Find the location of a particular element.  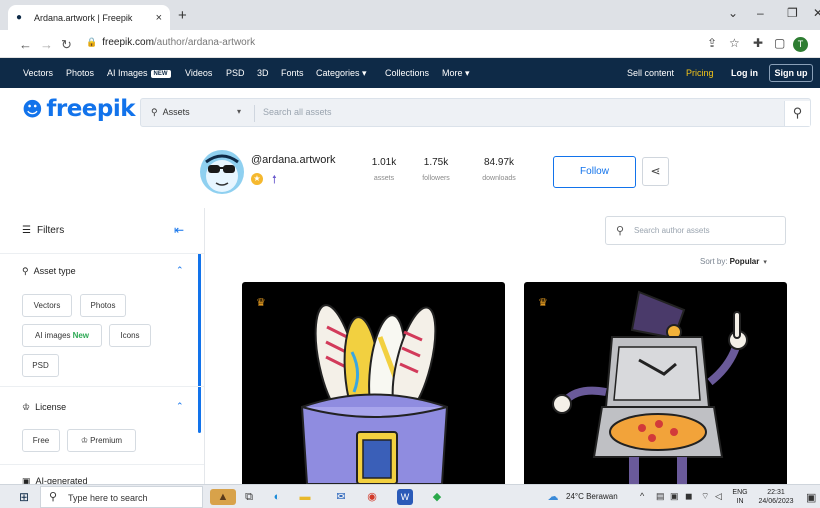

minimize-icon: – is located at coordinates (760, 13).